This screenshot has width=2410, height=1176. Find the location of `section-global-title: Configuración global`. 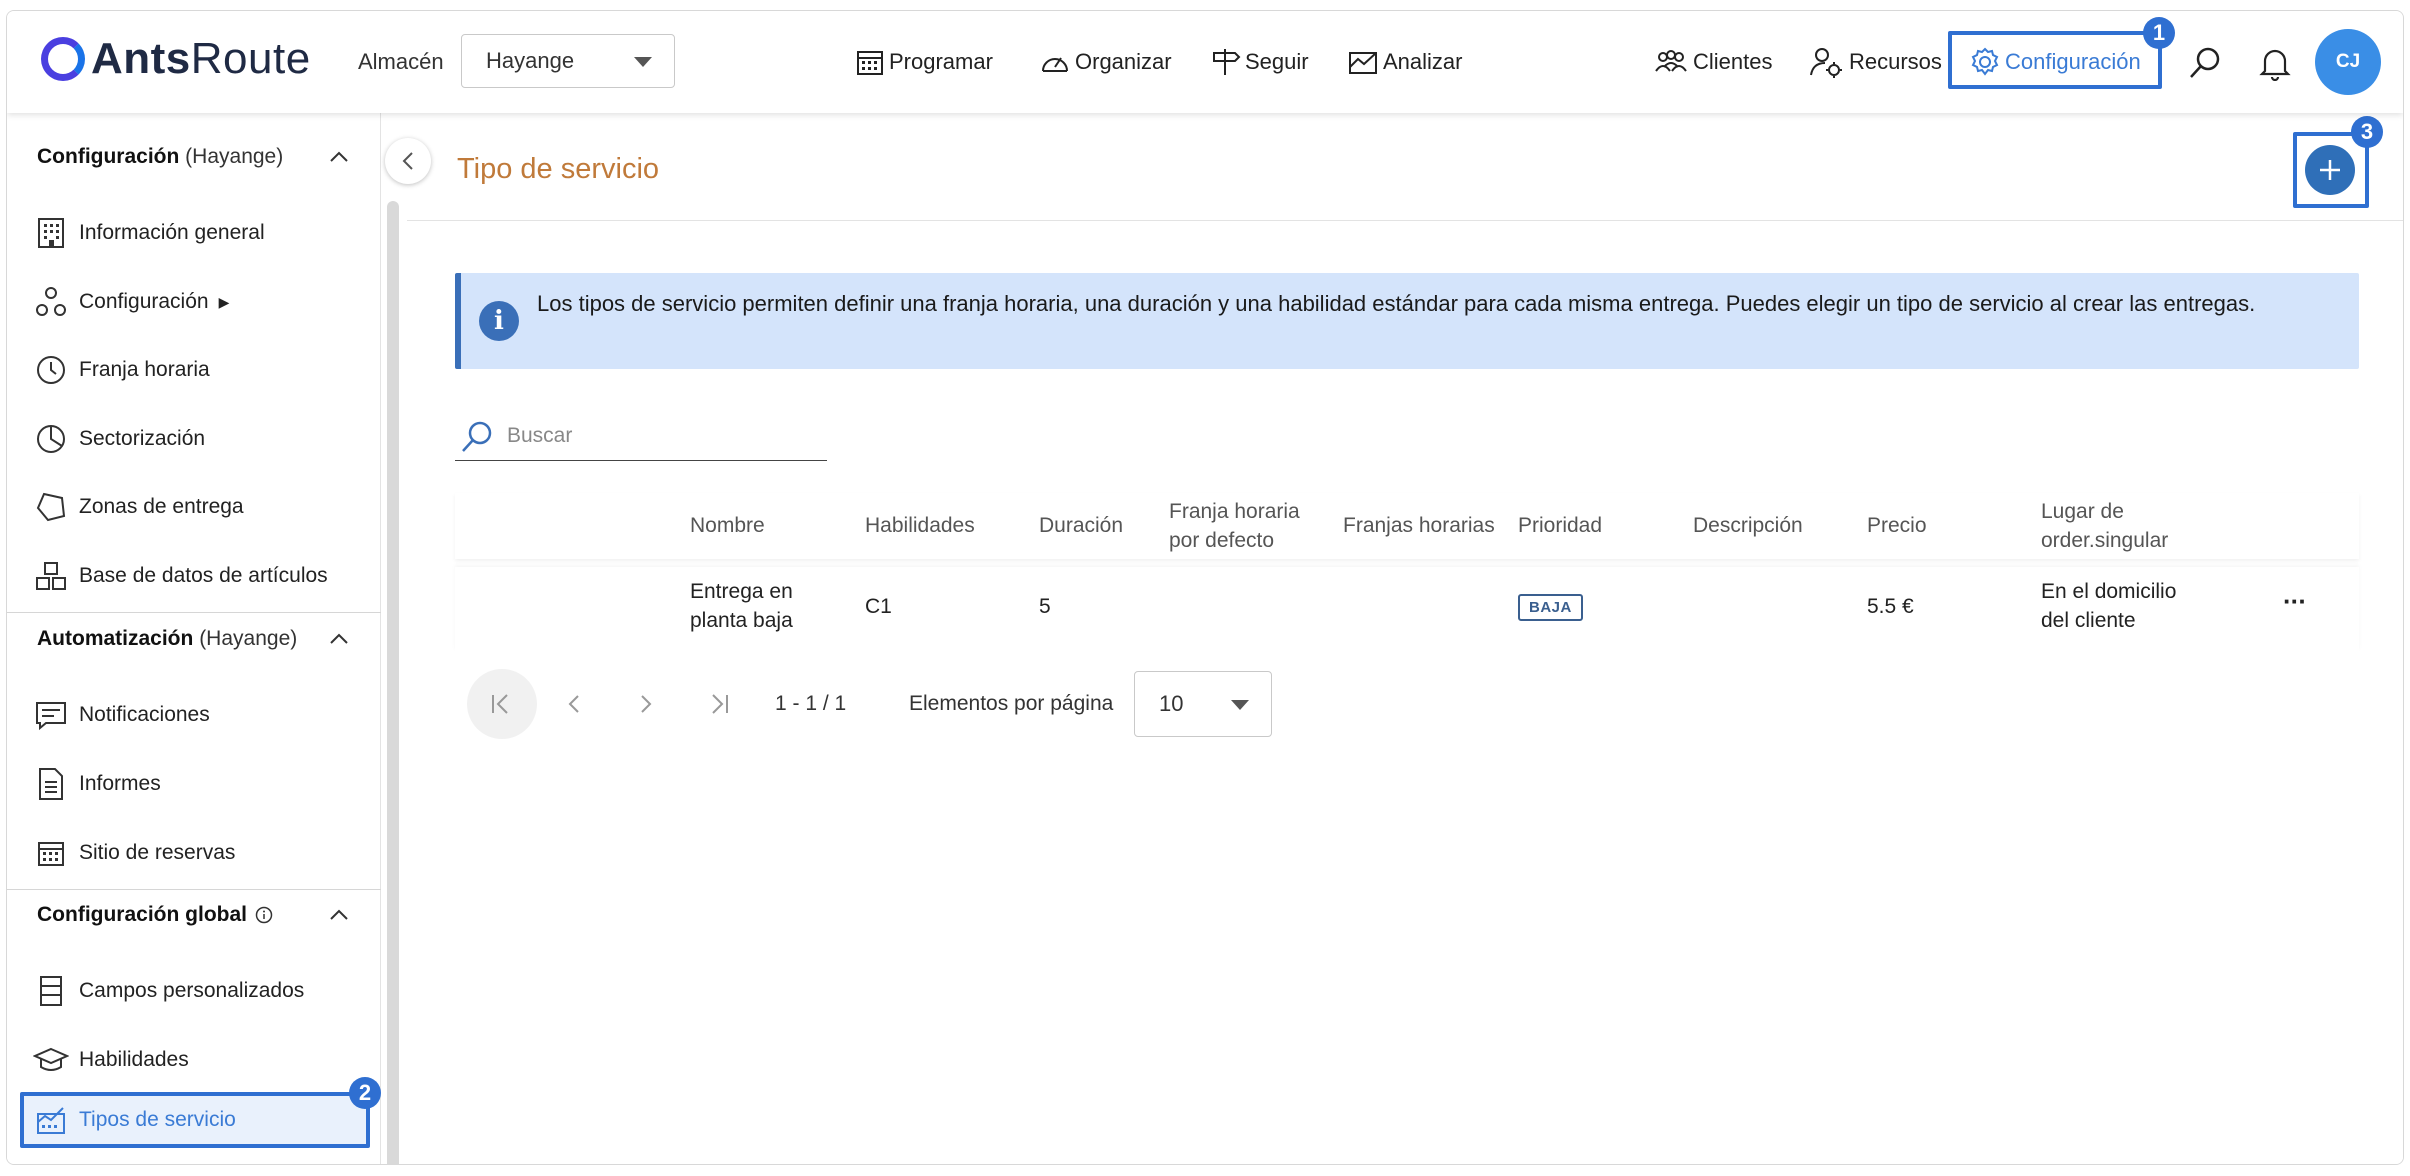

section-global-title: Configuración global is located at coordinates (155, 915).